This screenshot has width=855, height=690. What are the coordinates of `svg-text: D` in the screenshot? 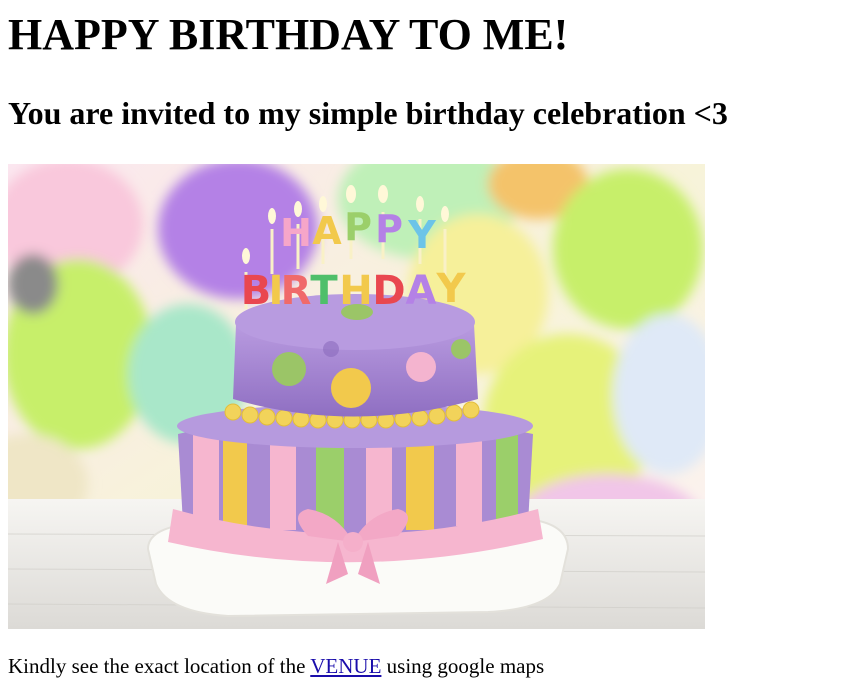 It's located at (388, 291).